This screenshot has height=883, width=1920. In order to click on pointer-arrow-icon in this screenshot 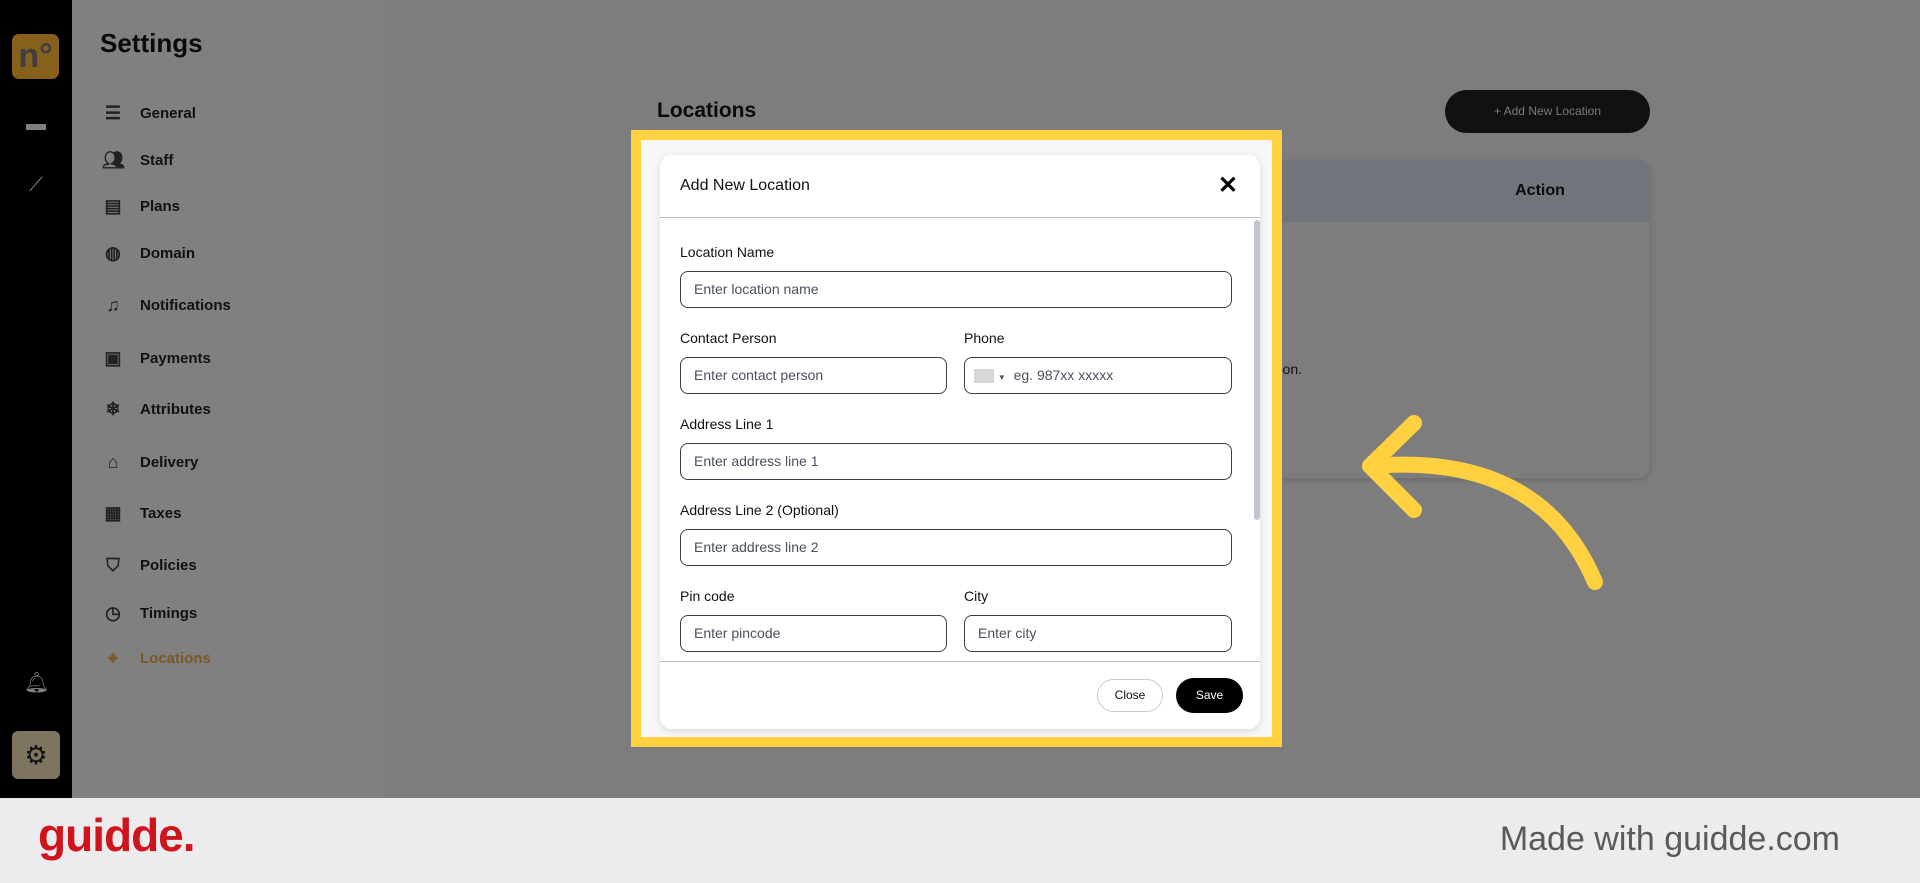, I will do `click(1482, 502)`.